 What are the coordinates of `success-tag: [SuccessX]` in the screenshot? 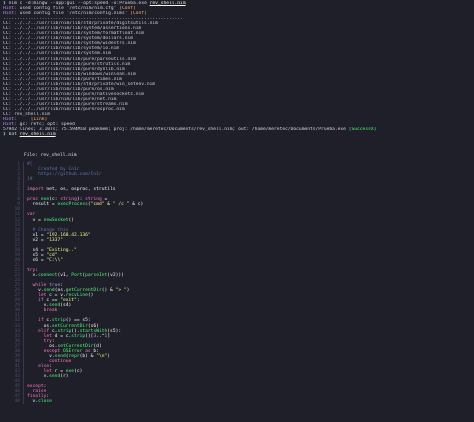 It's located at (362, 130).